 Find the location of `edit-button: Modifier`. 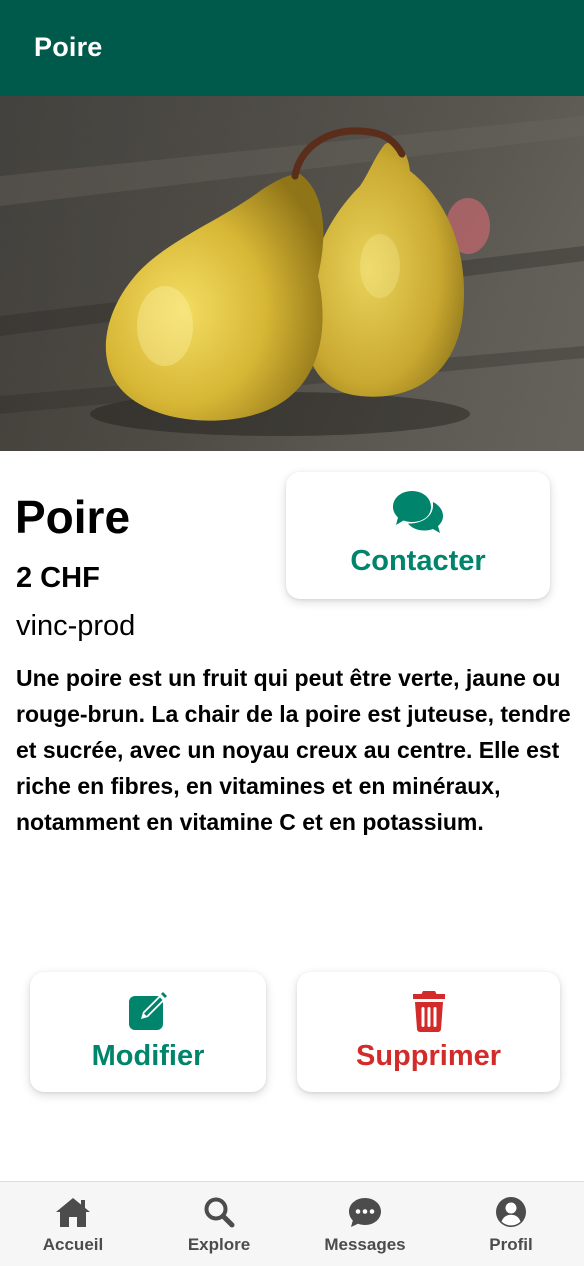

edit-button: Modifier is located at coordinates (148, 1032).